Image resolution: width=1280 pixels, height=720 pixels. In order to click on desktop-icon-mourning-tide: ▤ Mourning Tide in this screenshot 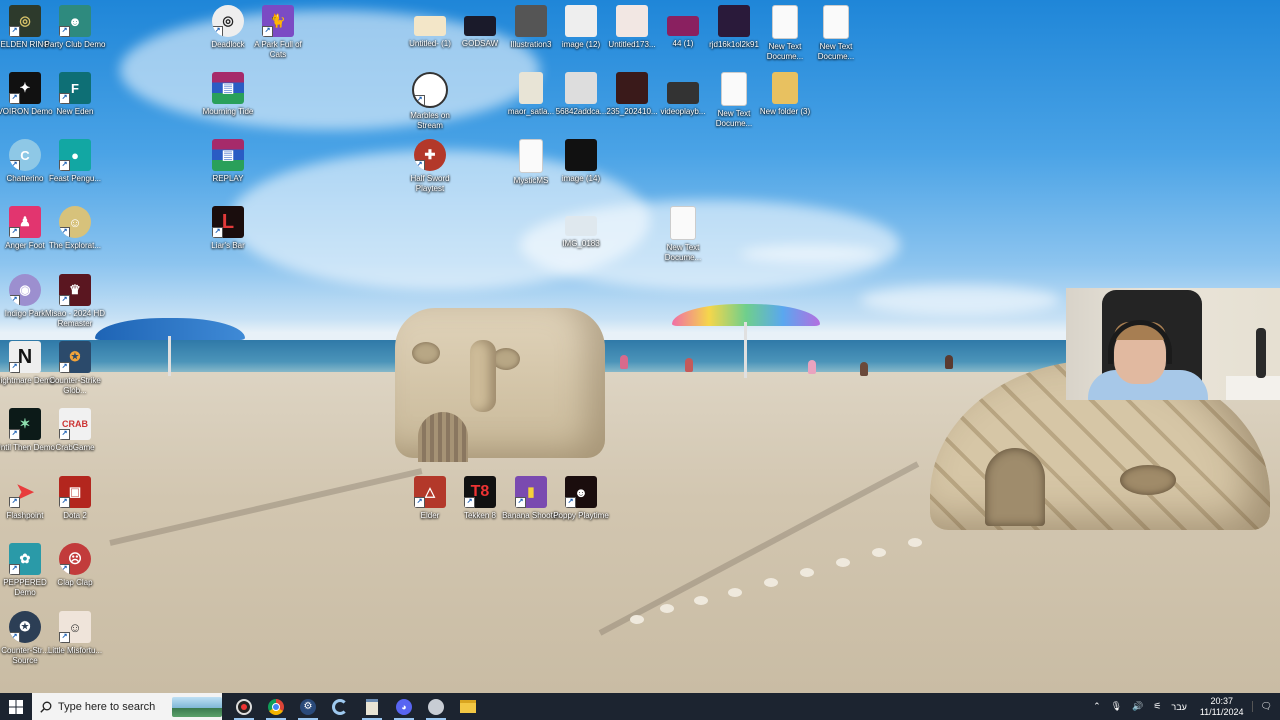, I will do `click(228, 94)`.